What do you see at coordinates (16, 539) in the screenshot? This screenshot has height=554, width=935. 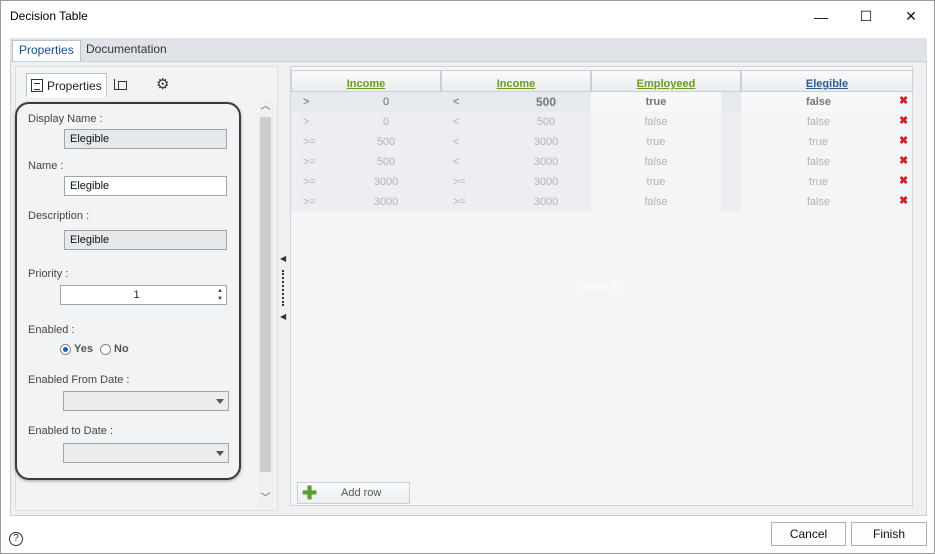 I see `help-icon: ?` at bounding box center [16, 539].